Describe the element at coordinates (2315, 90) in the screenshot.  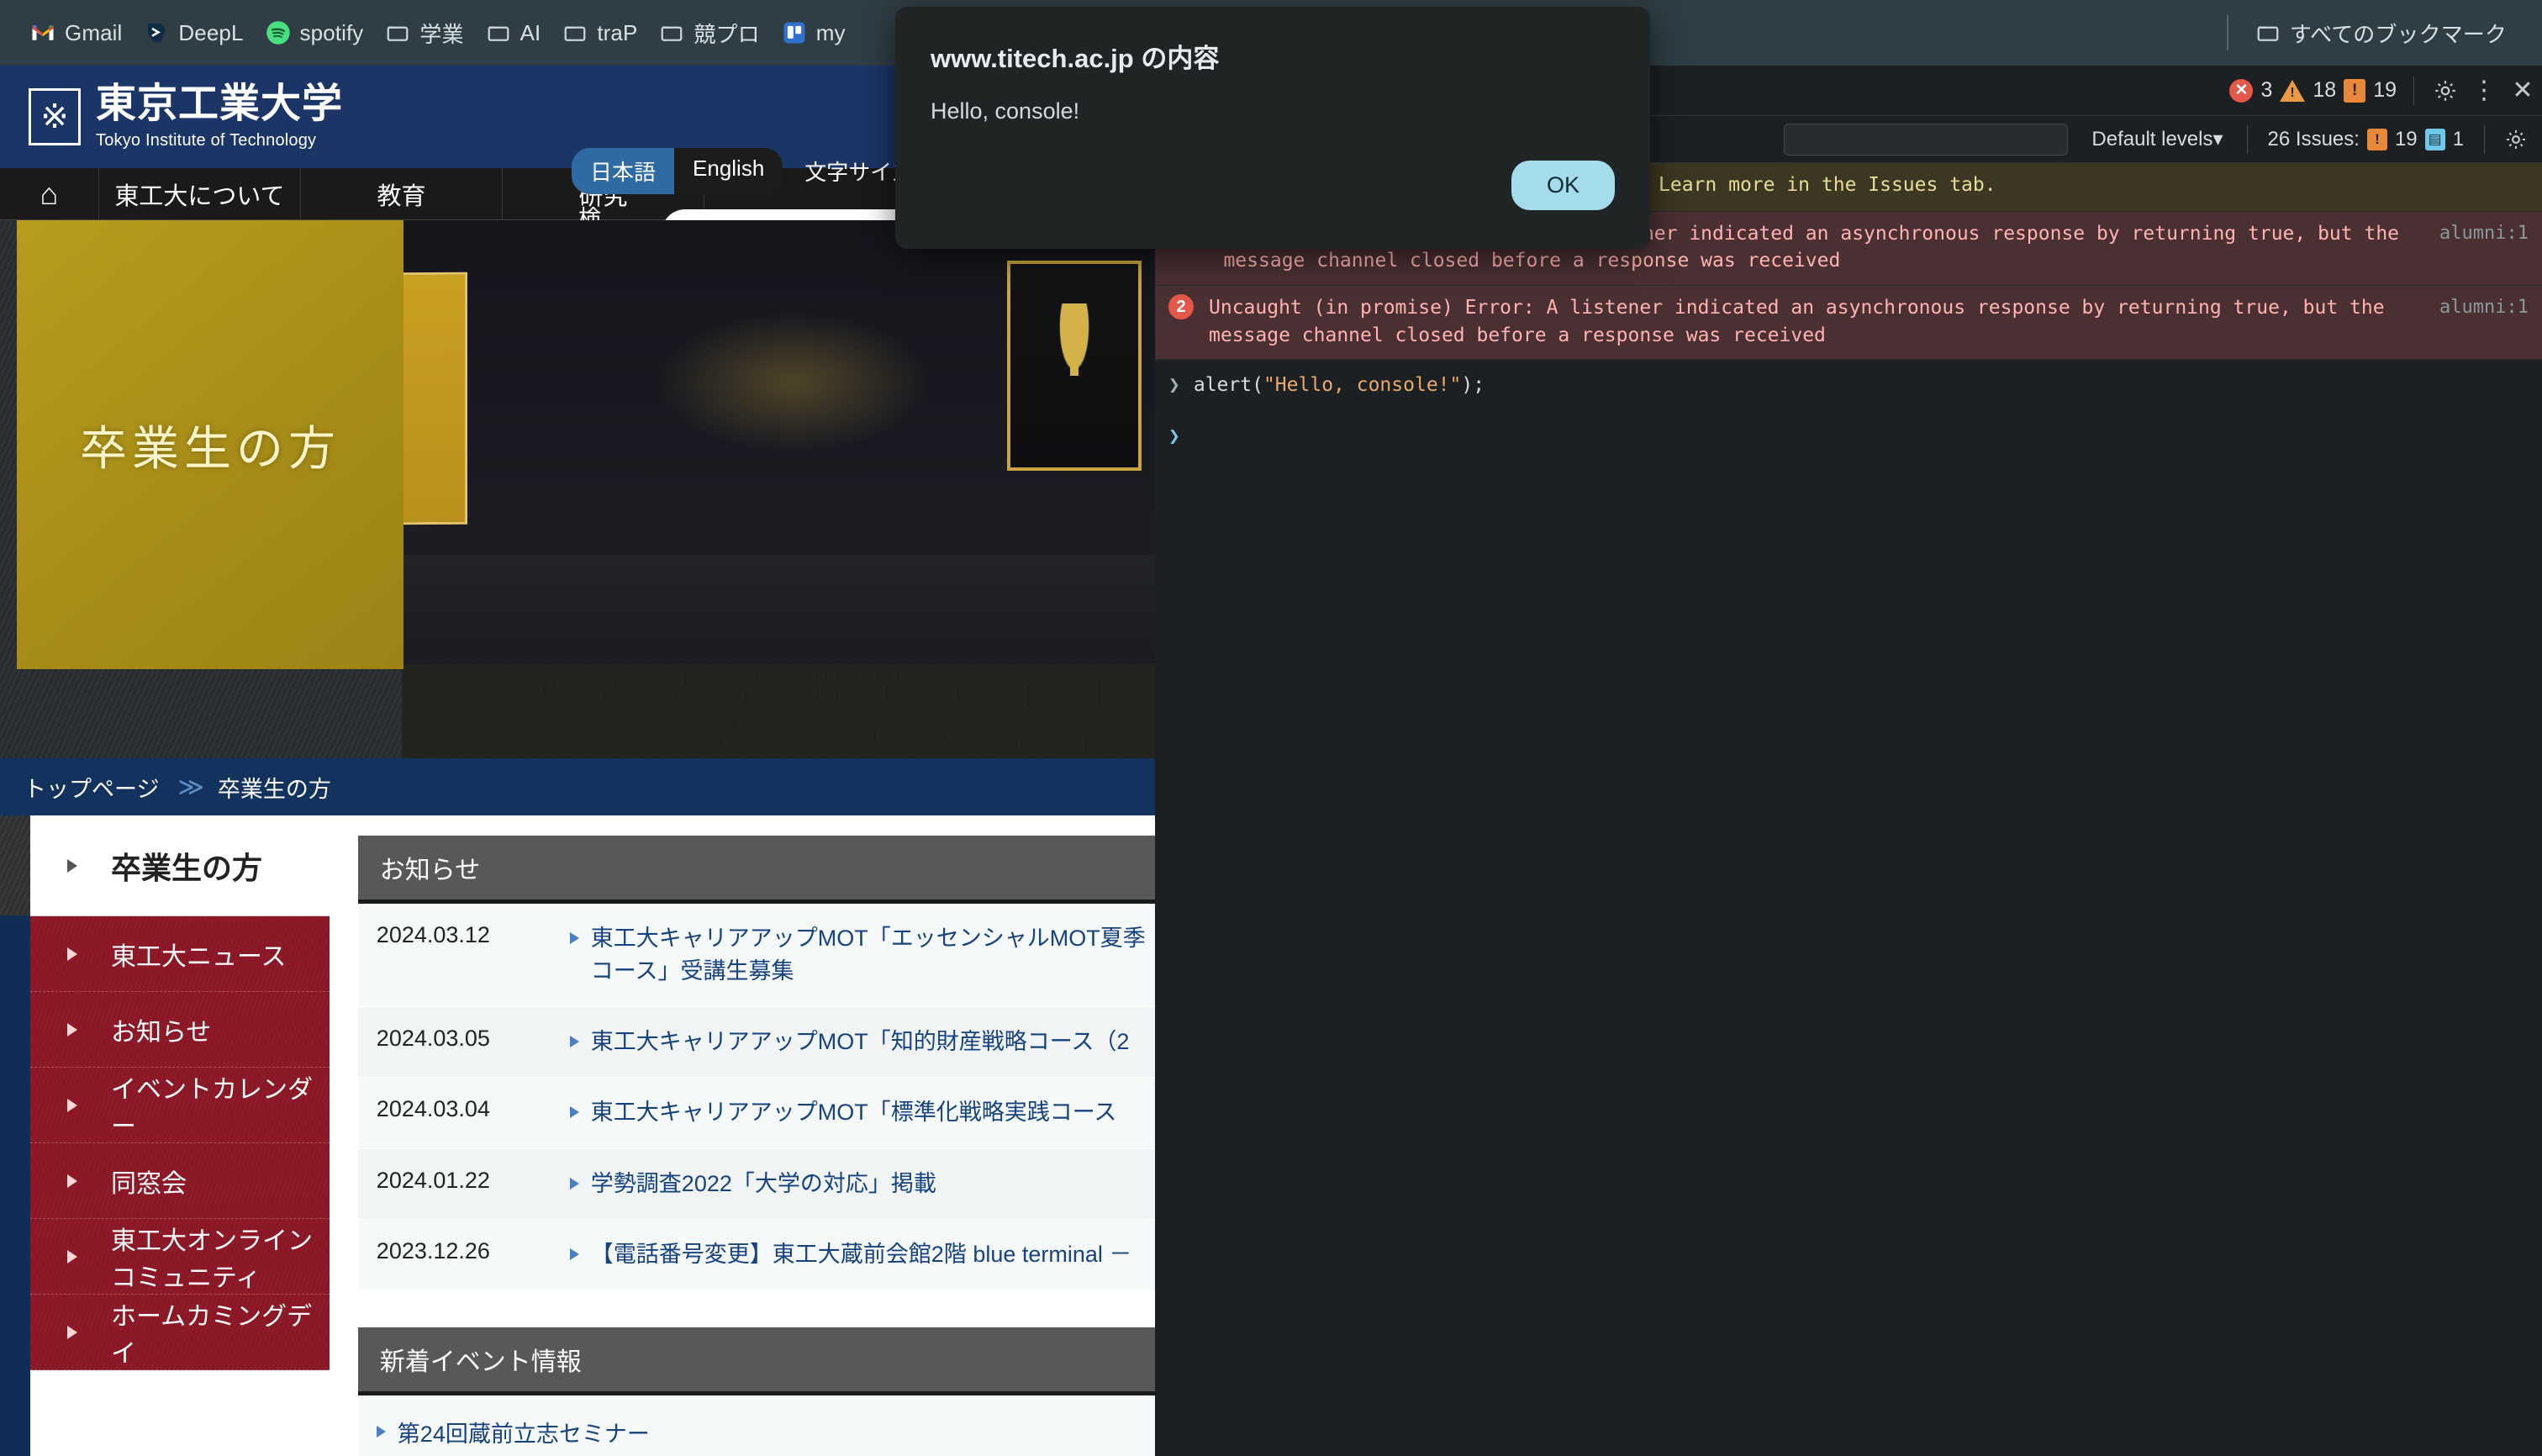
I see `issue-counters: ✕ 3 18 ! 19` at that location.